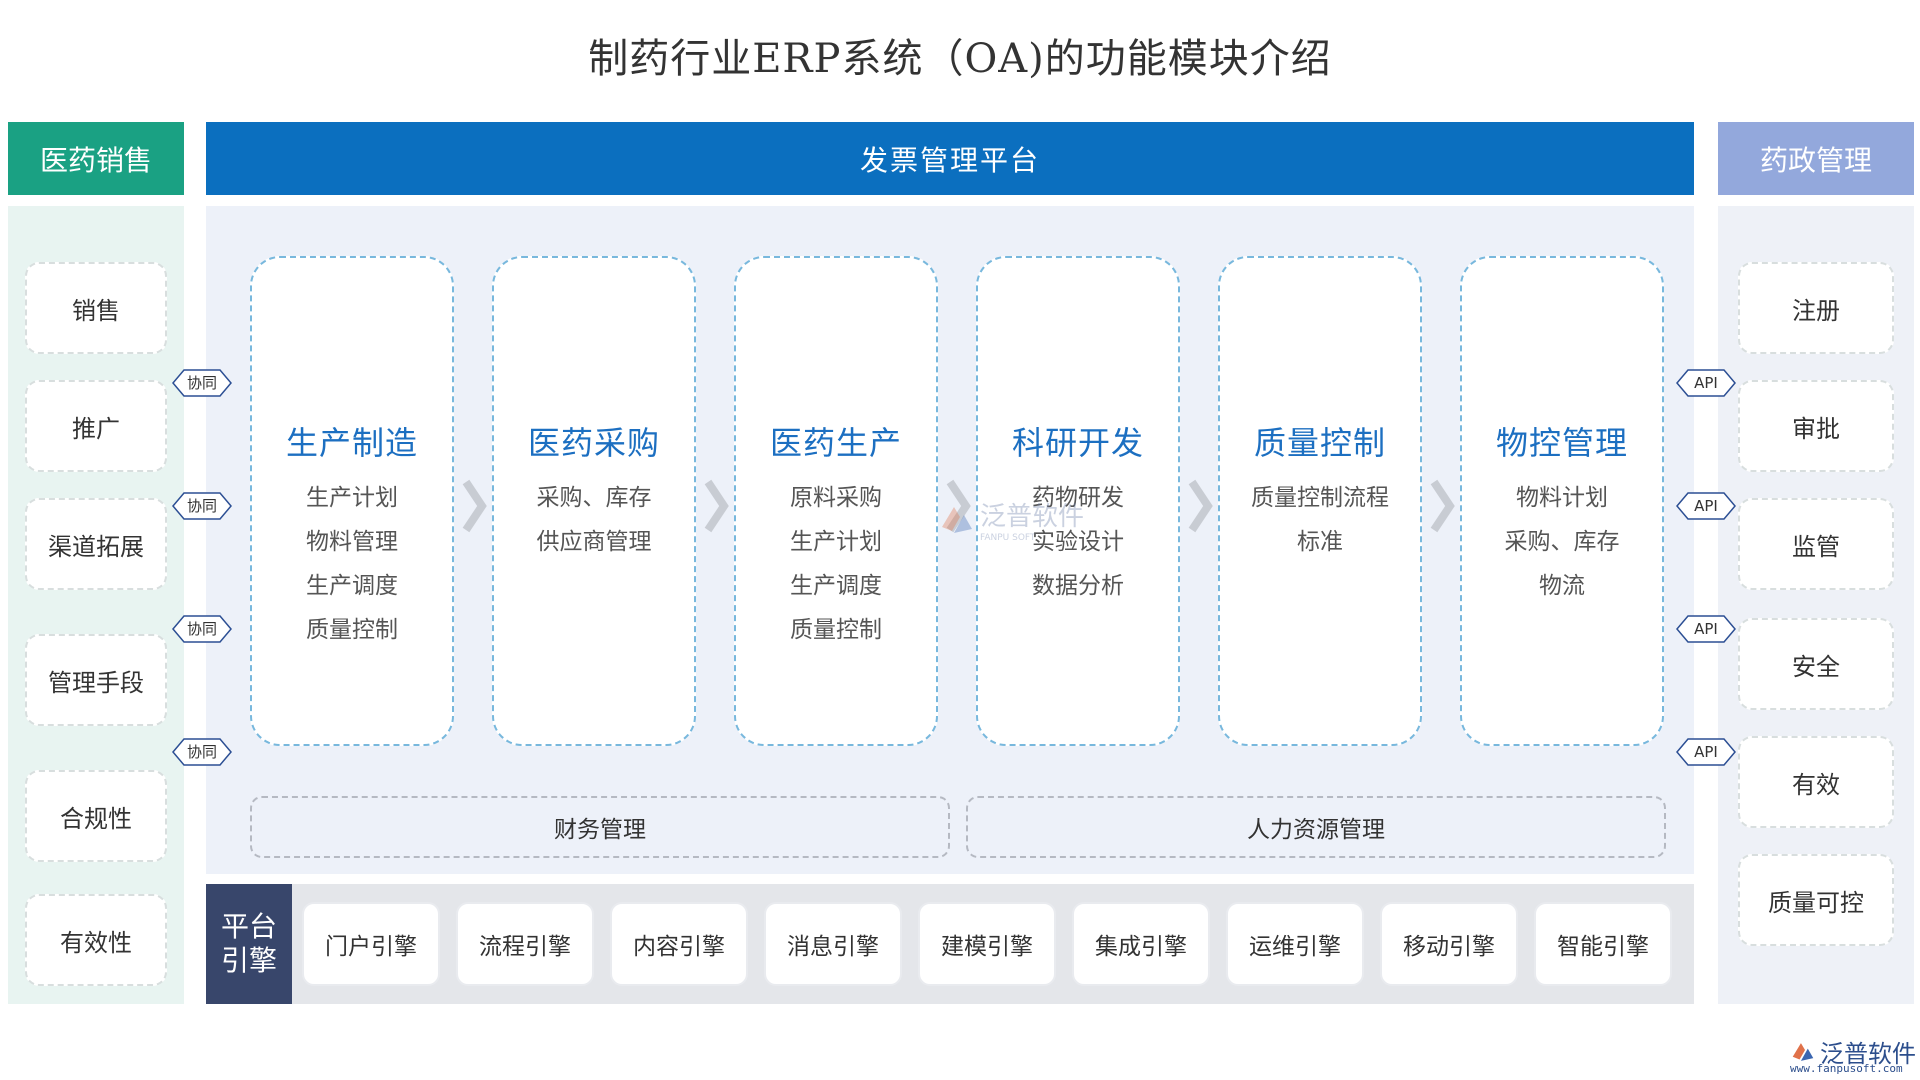 The image size is (1920, 1080). What do you see at coordinates (1449, 944) in the screenshot?
I see `engine-mobile: 移动引擎` at bounding box center [1449, 944].